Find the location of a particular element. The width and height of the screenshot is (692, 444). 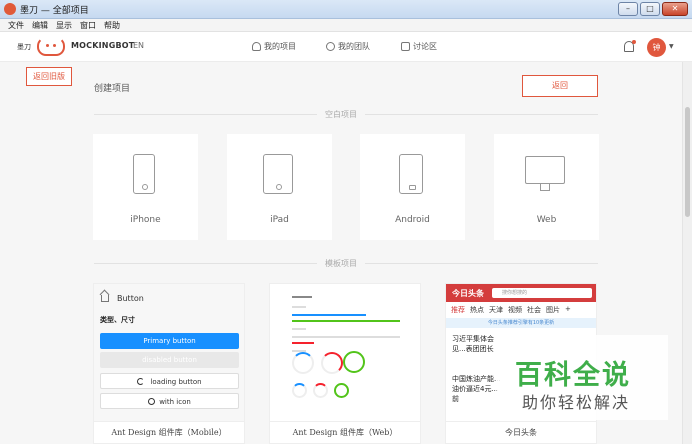

t2-ring-red is located at coordinates (332, 363).